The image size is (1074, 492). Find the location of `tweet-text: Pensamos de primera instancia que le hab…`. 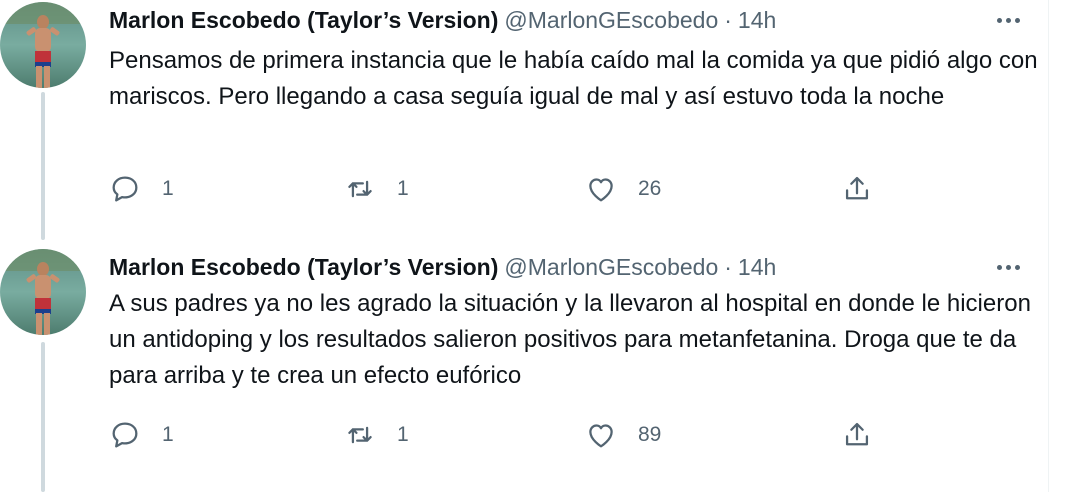

tweet-text: Pensamos de primera instancia que le hab… is located at coordinates (573, 78).